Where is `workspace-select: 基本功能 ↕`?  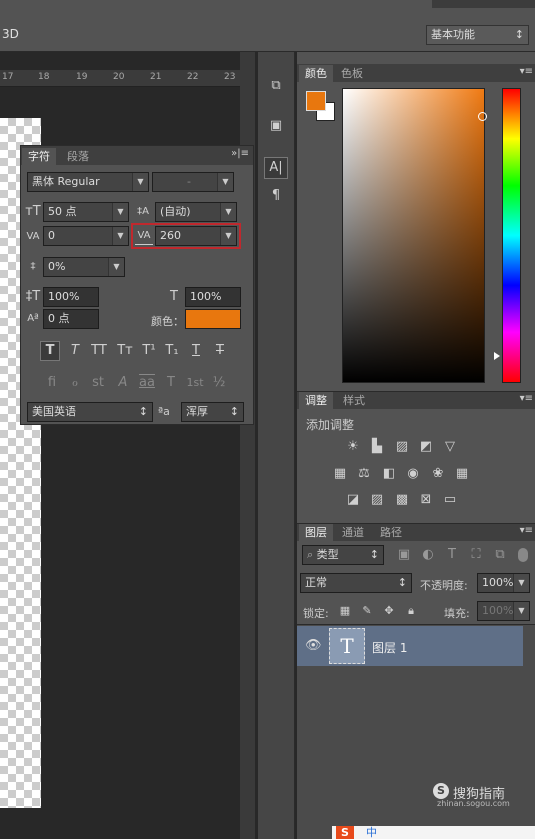 workspace-select: 基本功能 ↕ is located at coordinates (477, 35).